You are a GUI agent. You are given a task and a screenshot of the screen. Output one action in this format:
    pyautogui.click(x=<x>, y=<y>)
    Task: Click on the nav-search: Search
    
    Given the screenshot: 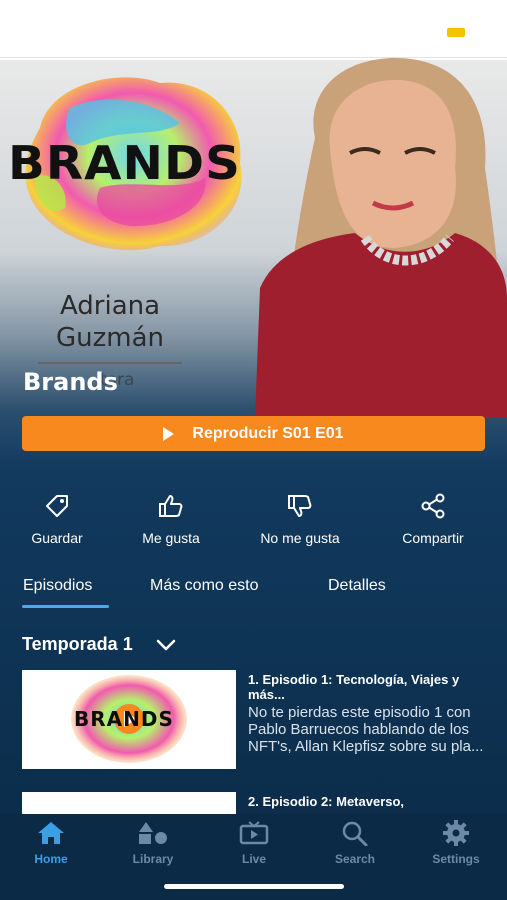 What is the action you would take?
    pyautogui.click(x=355, y=843)
    